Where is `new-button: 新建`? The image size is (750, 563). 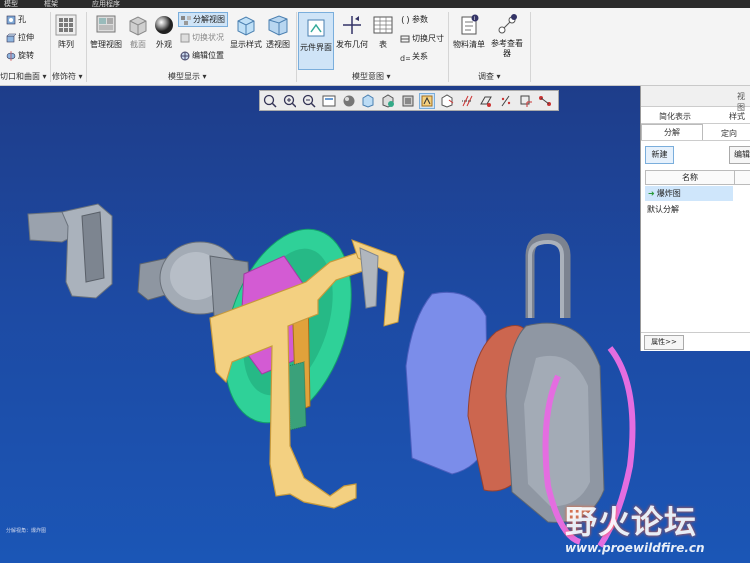 new-button: 新建 is located at coordinates (659, 155).